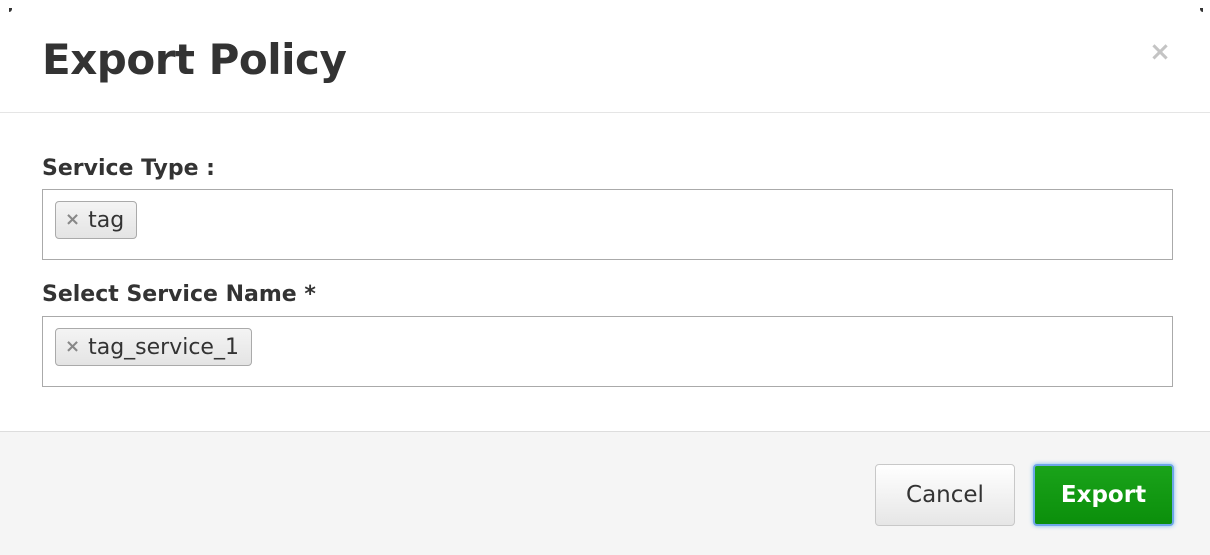  What do you see at coordinates (945, 495) in the screenshot?
I see `cancel-button: Cancel` at bounding box center [945, 495].